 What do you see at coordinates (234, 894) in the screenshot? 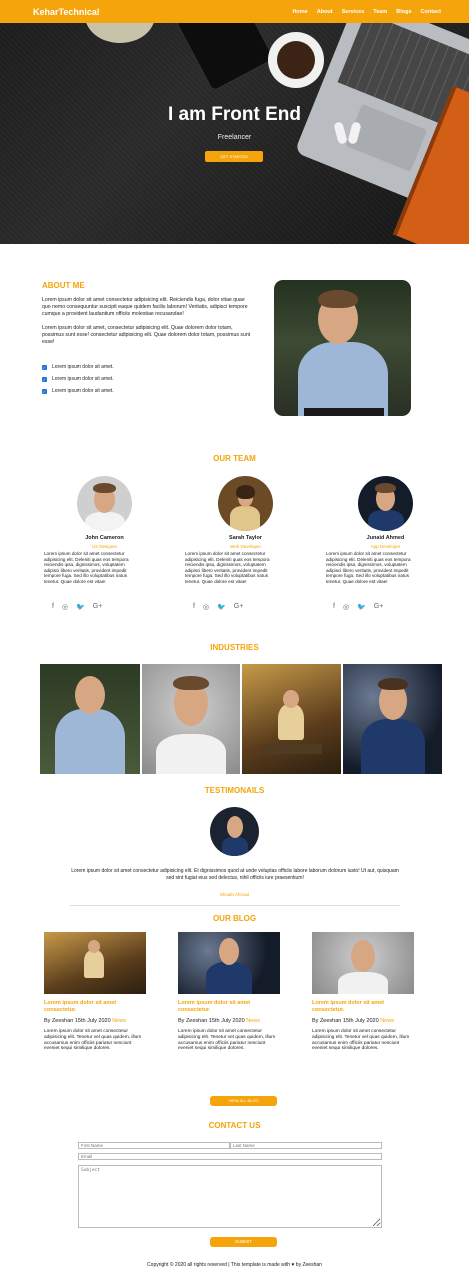
I see `testimonial-name: Shoaib Ahmad` at bounding box center [234, 894].